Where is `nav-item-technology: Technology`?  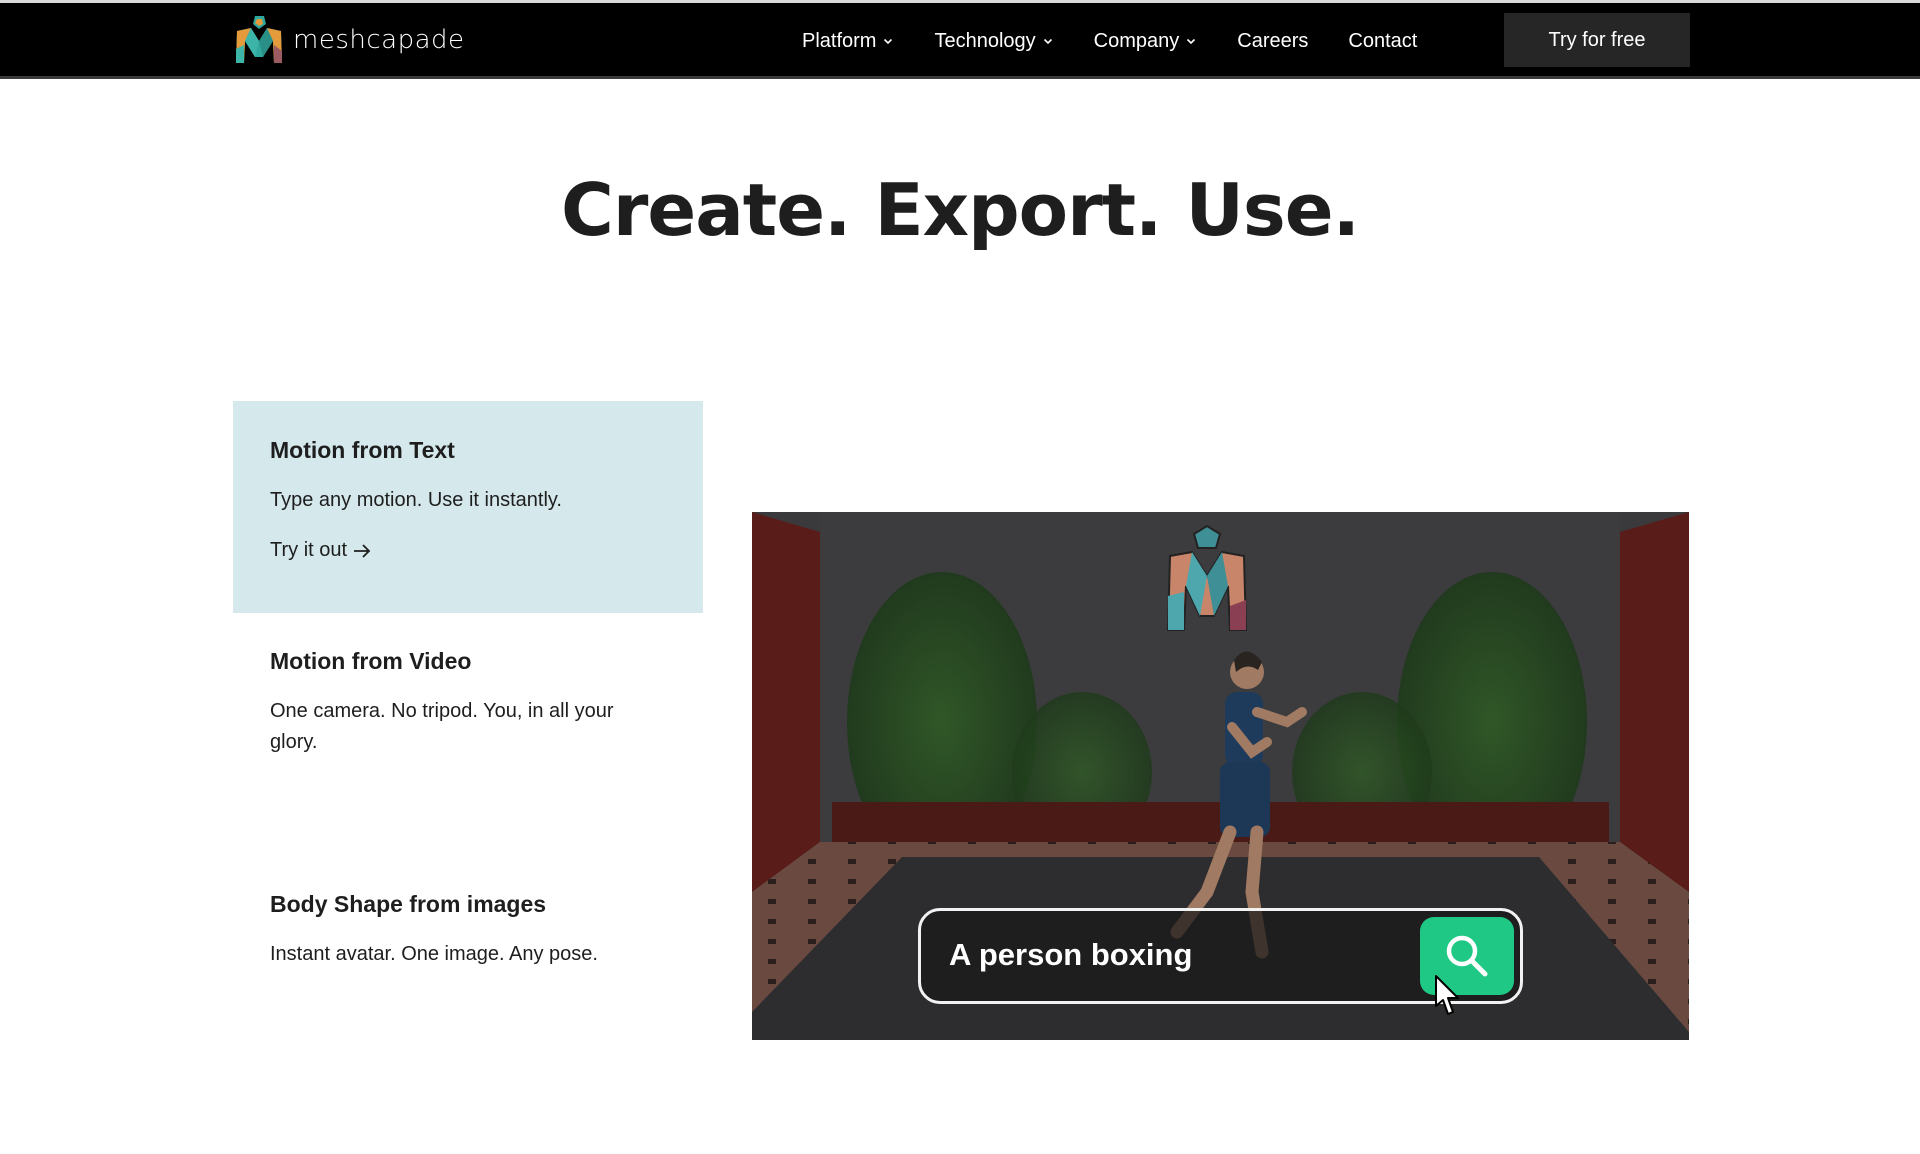 nav-item-technology: Technology is located at coordinates (993, 41).